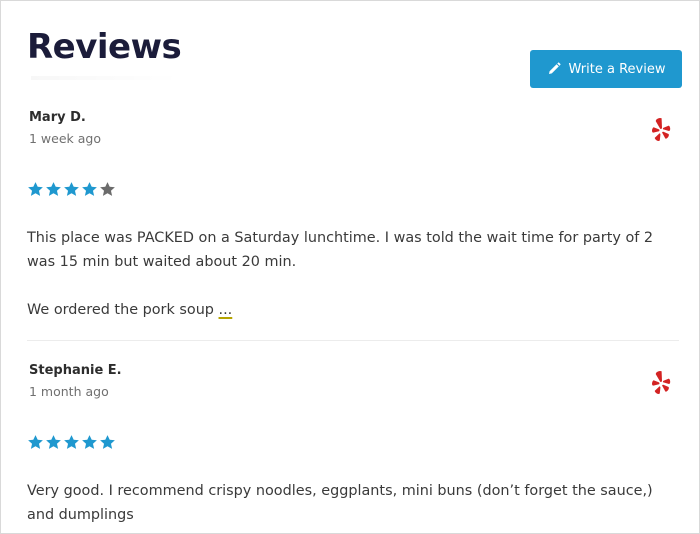  Describe the element at coordinates (107, 189) in the screenshot. I see `star-empty-icon` at that location.